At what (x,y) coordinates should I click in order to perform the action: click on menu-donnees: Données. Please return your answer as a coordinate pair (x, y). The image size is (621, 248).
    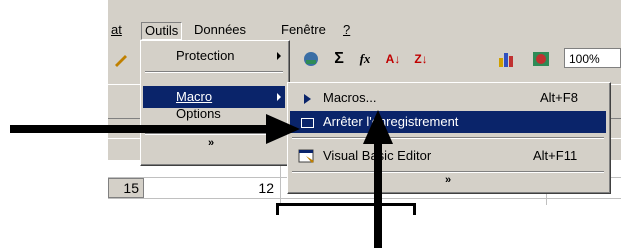
    Looking at the image, I should click on (220, 30).